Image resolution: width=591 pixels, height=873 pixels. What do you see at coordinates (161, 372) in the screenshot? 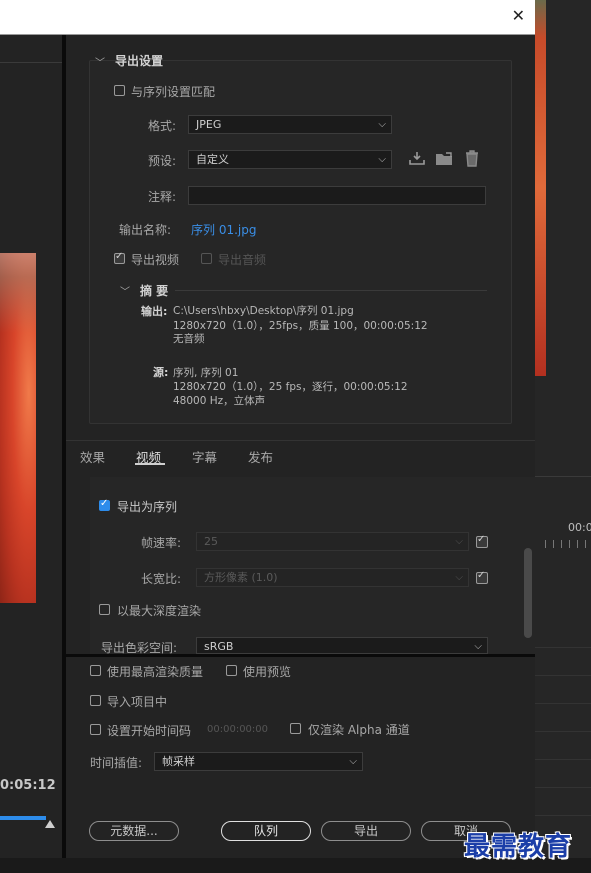
I see `source-label: 源:` at bounding box center [161, 372].